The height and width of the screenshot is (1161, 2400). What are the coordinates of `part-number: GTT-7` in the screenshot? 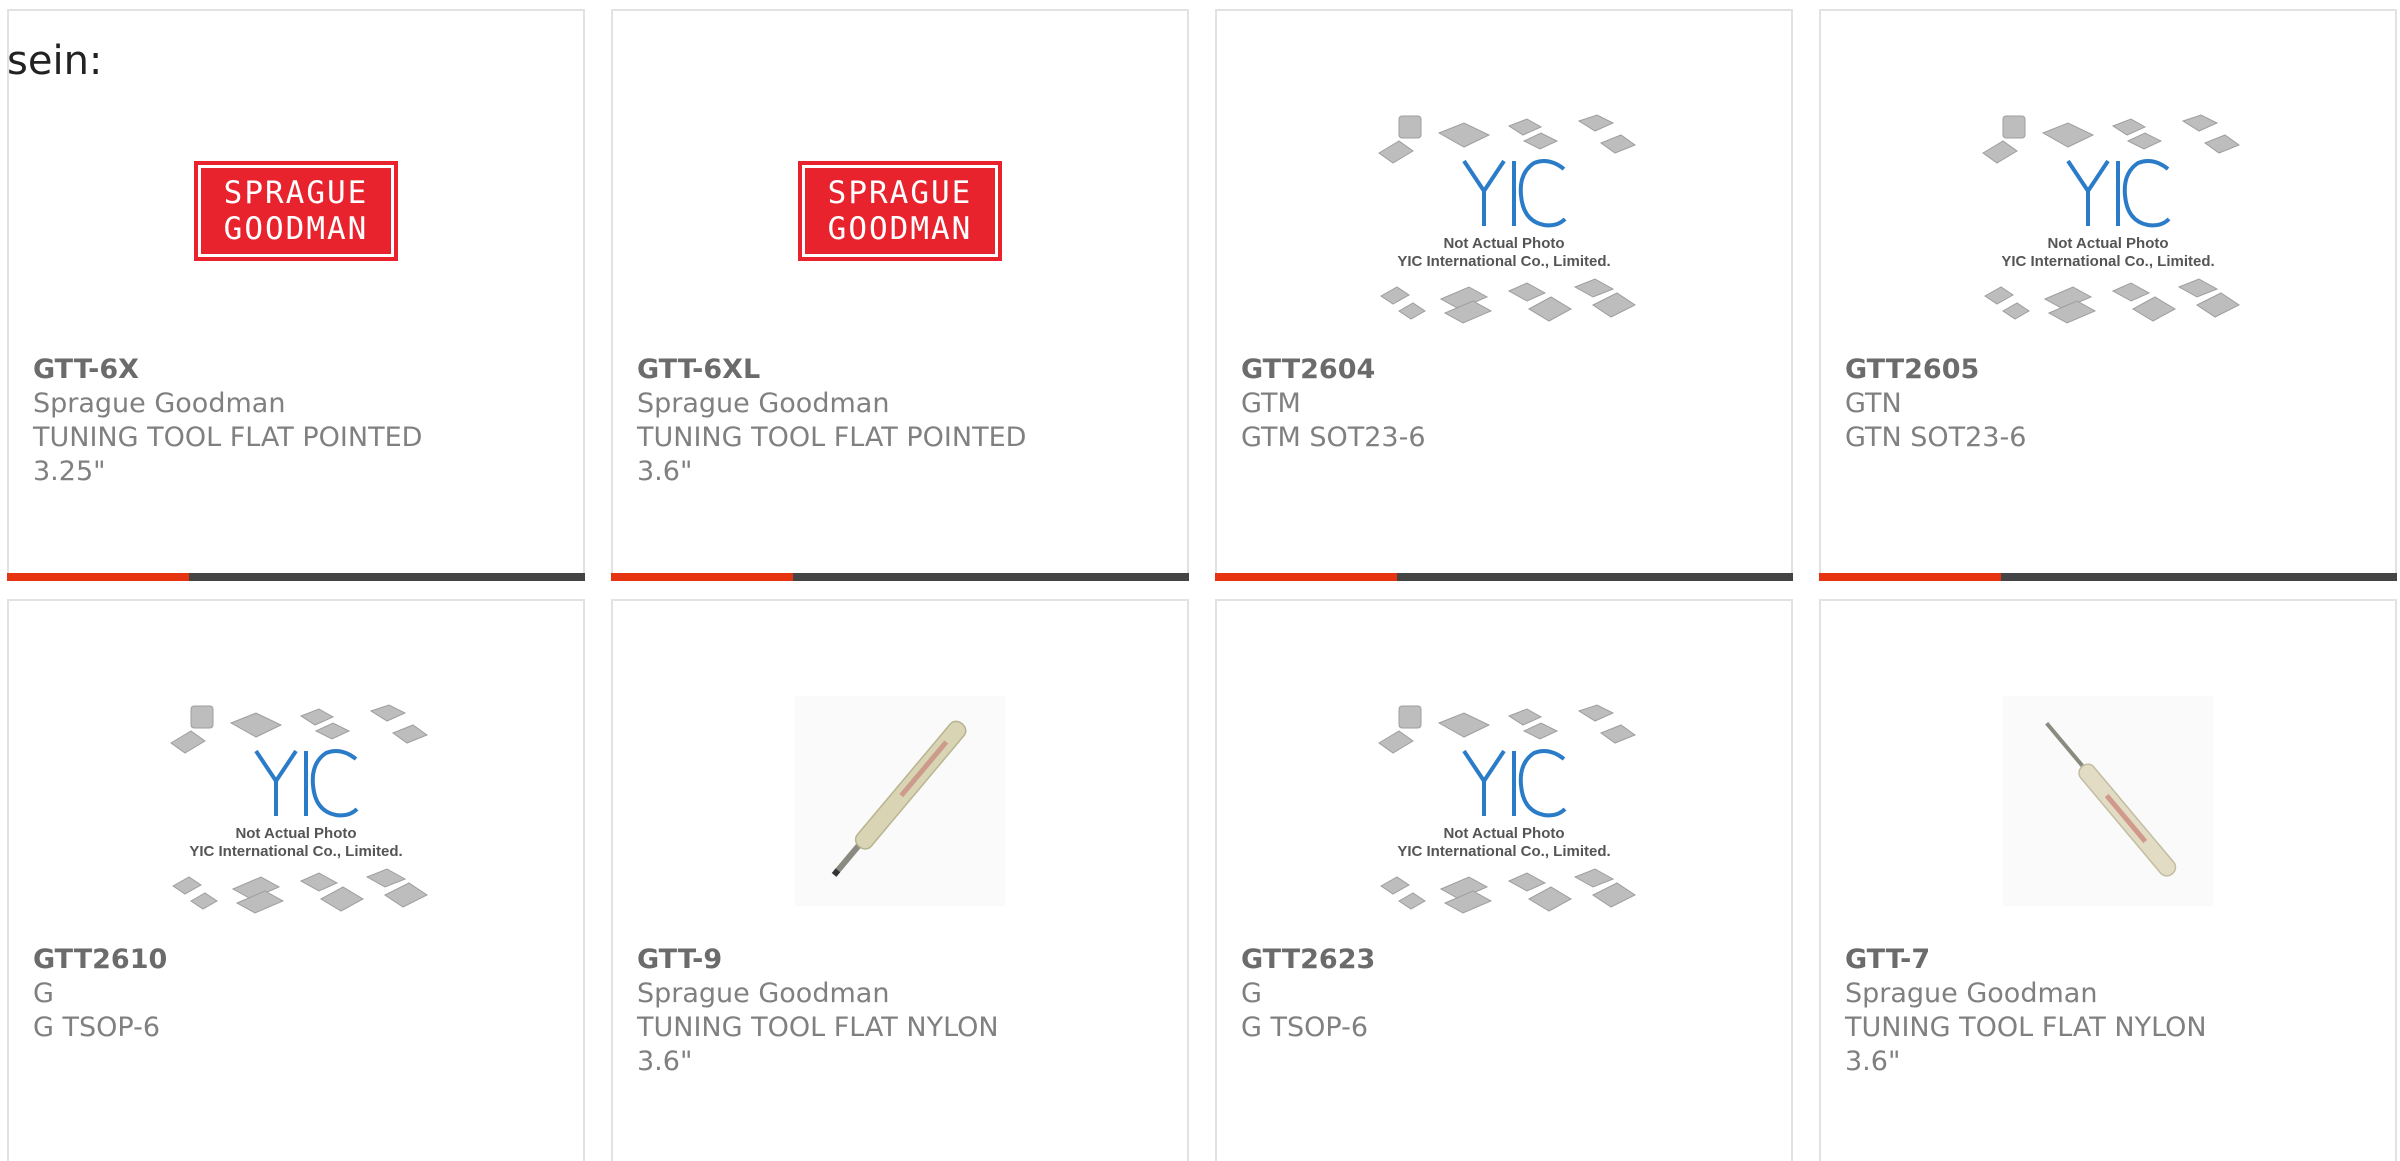 It's located at (2108, 960).